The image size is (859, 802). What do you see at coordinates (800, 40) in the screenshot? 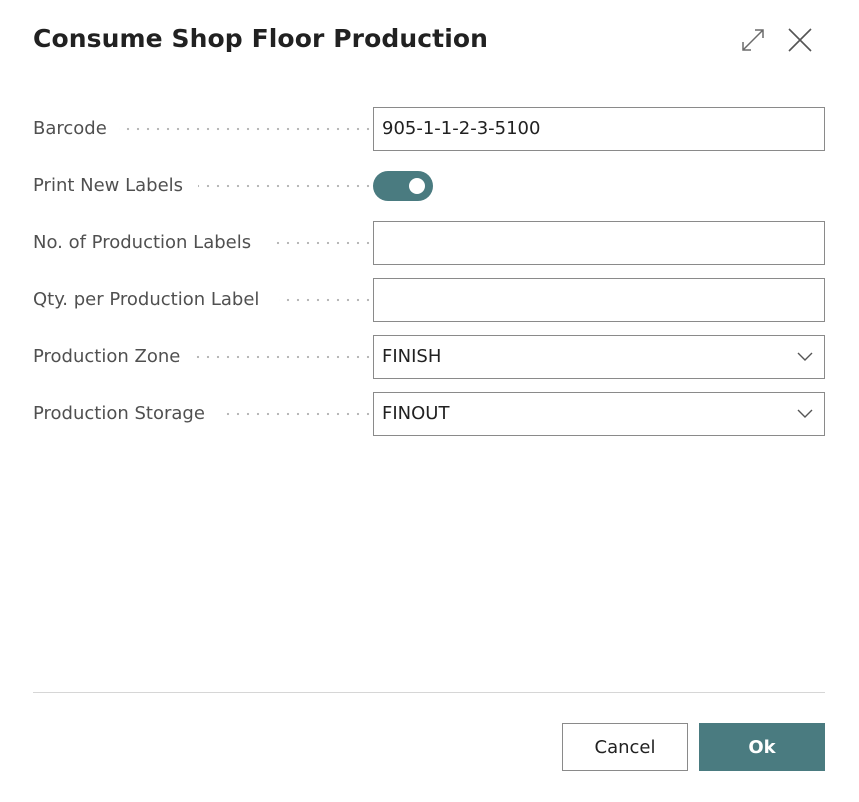
I see `close-icon` at bounding box center [800, 40].